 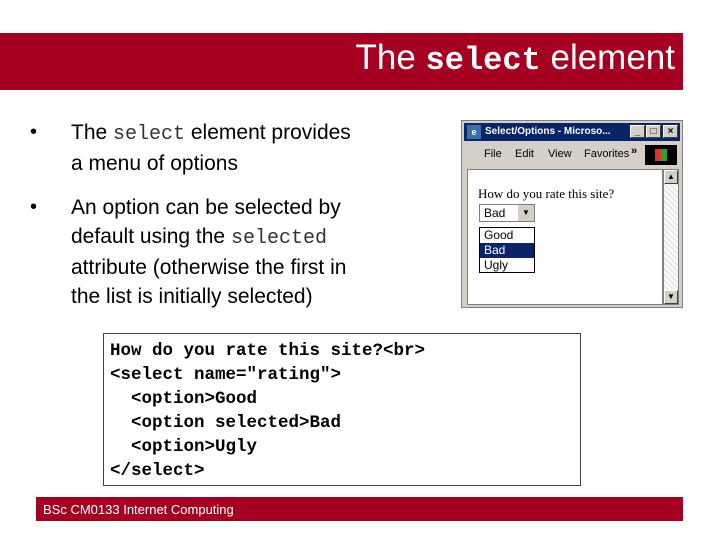 I want to click on title-suffix: element, so click(x=607, y=57).